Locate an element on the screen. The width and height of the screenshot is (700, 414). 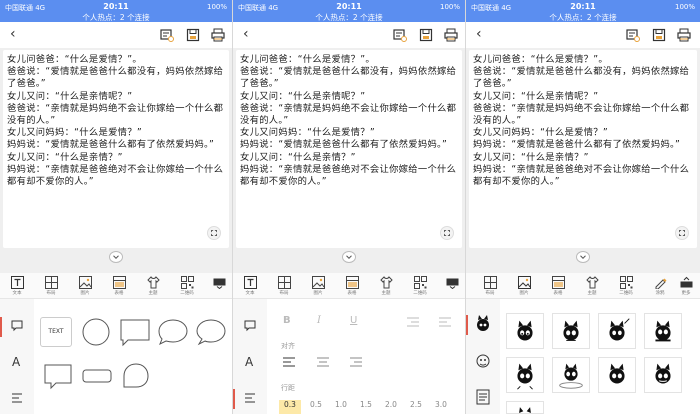
line-spacing-option: 0.3 is located at coordinates (290, 404).